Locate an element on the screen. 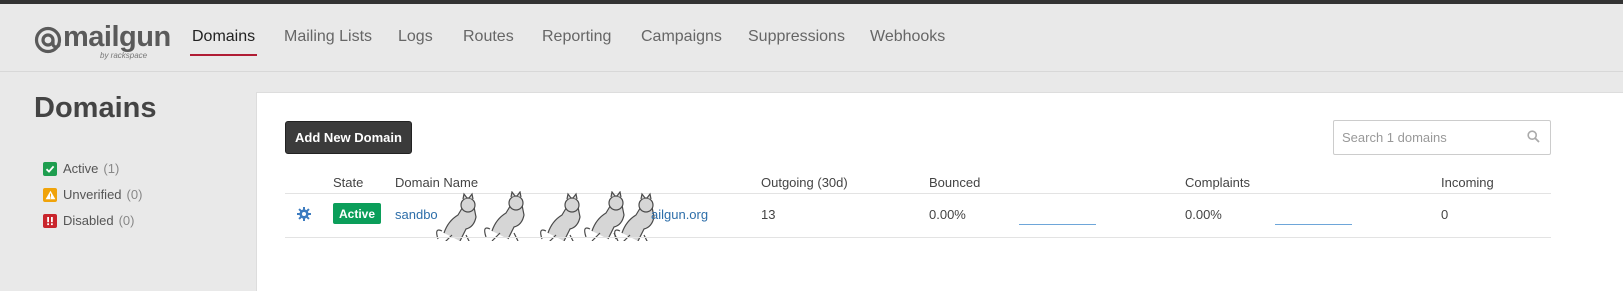 The width and height of the screenshot is (1623, 291). status-badge: Active is located at coordinates (357, 213).